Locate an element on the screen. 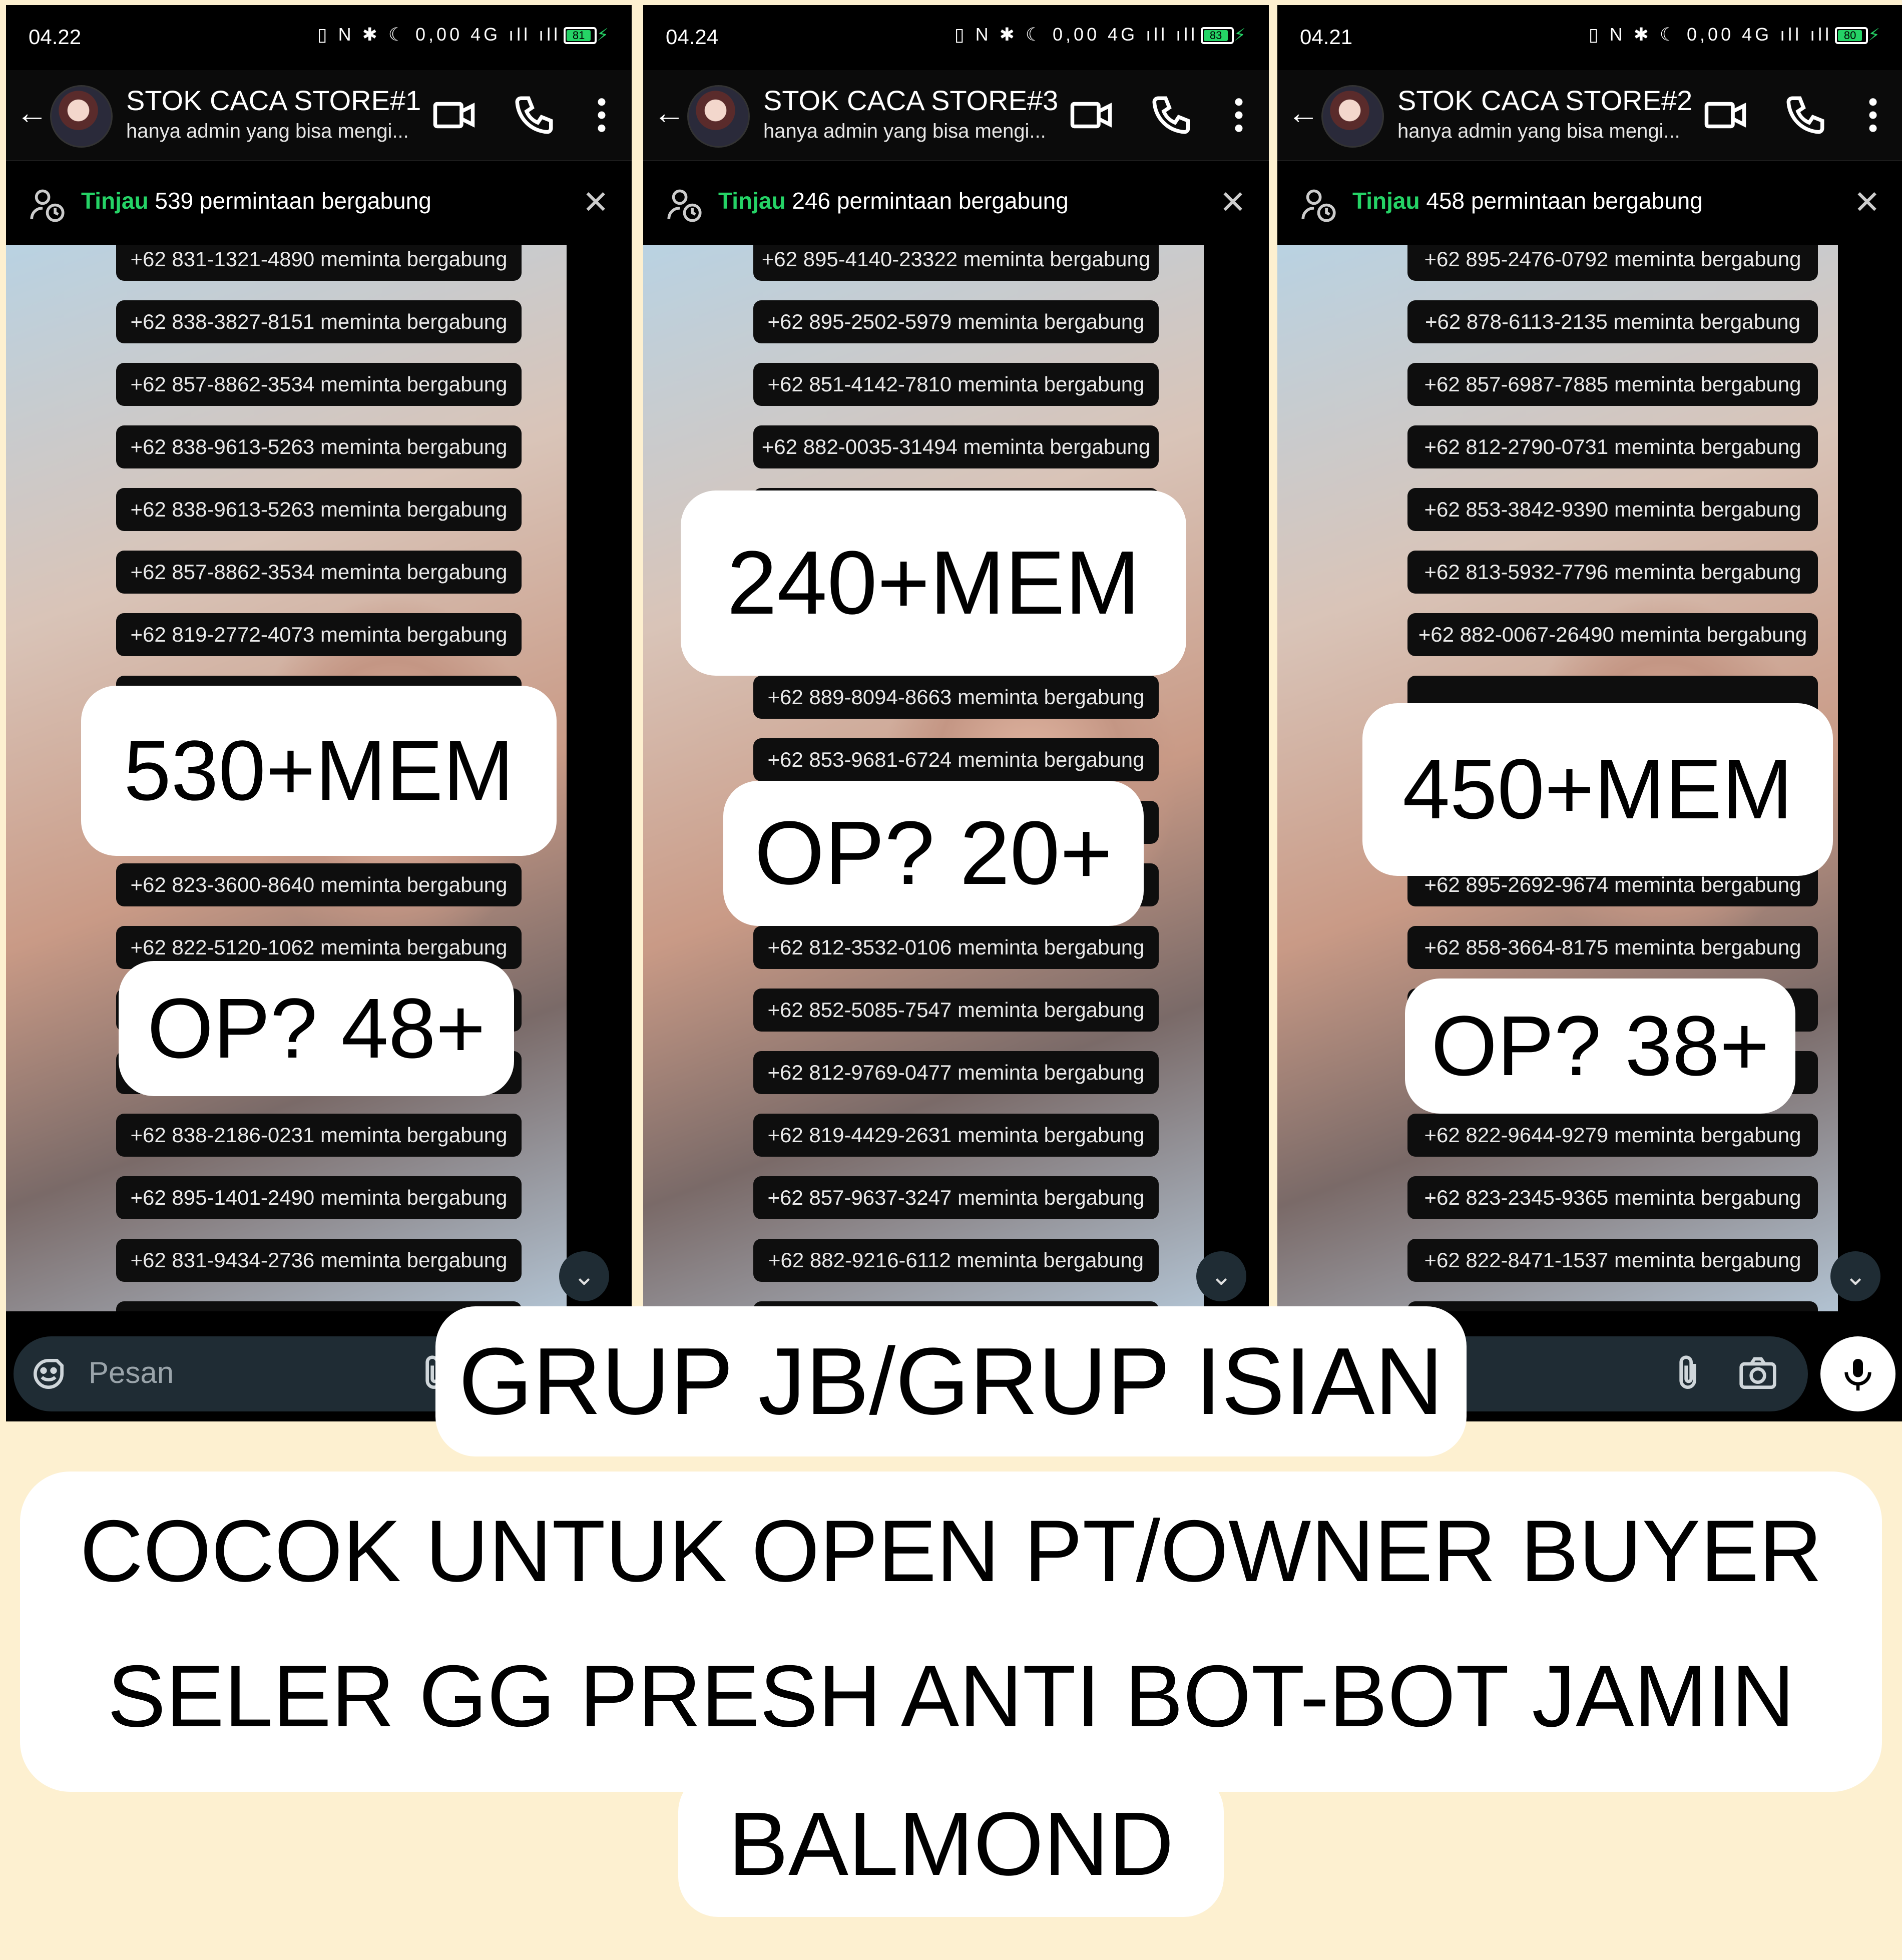 This screenshot has width=1902, height=1960. join-request-message: +62 851-4142-7810 meminta bergabung is located at coordinates (956, 384).